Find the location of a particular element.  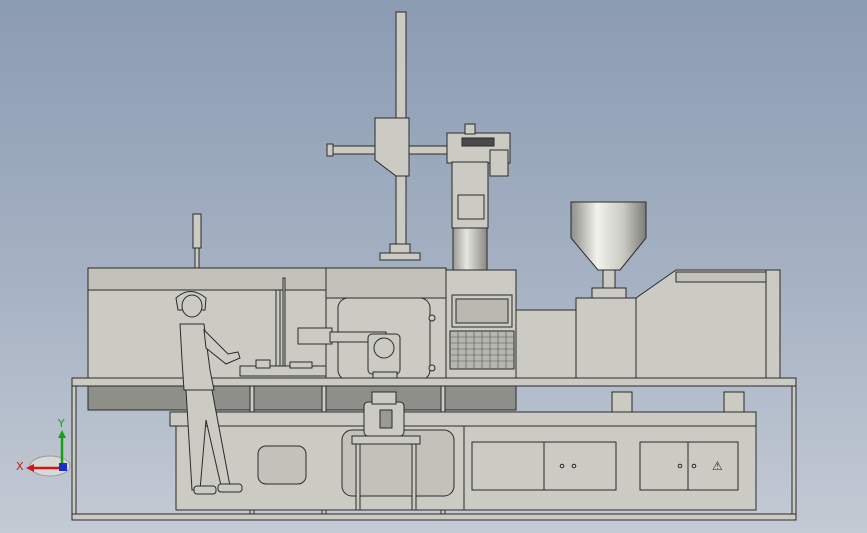

base-top-plate is located at coordinates (463, 419).